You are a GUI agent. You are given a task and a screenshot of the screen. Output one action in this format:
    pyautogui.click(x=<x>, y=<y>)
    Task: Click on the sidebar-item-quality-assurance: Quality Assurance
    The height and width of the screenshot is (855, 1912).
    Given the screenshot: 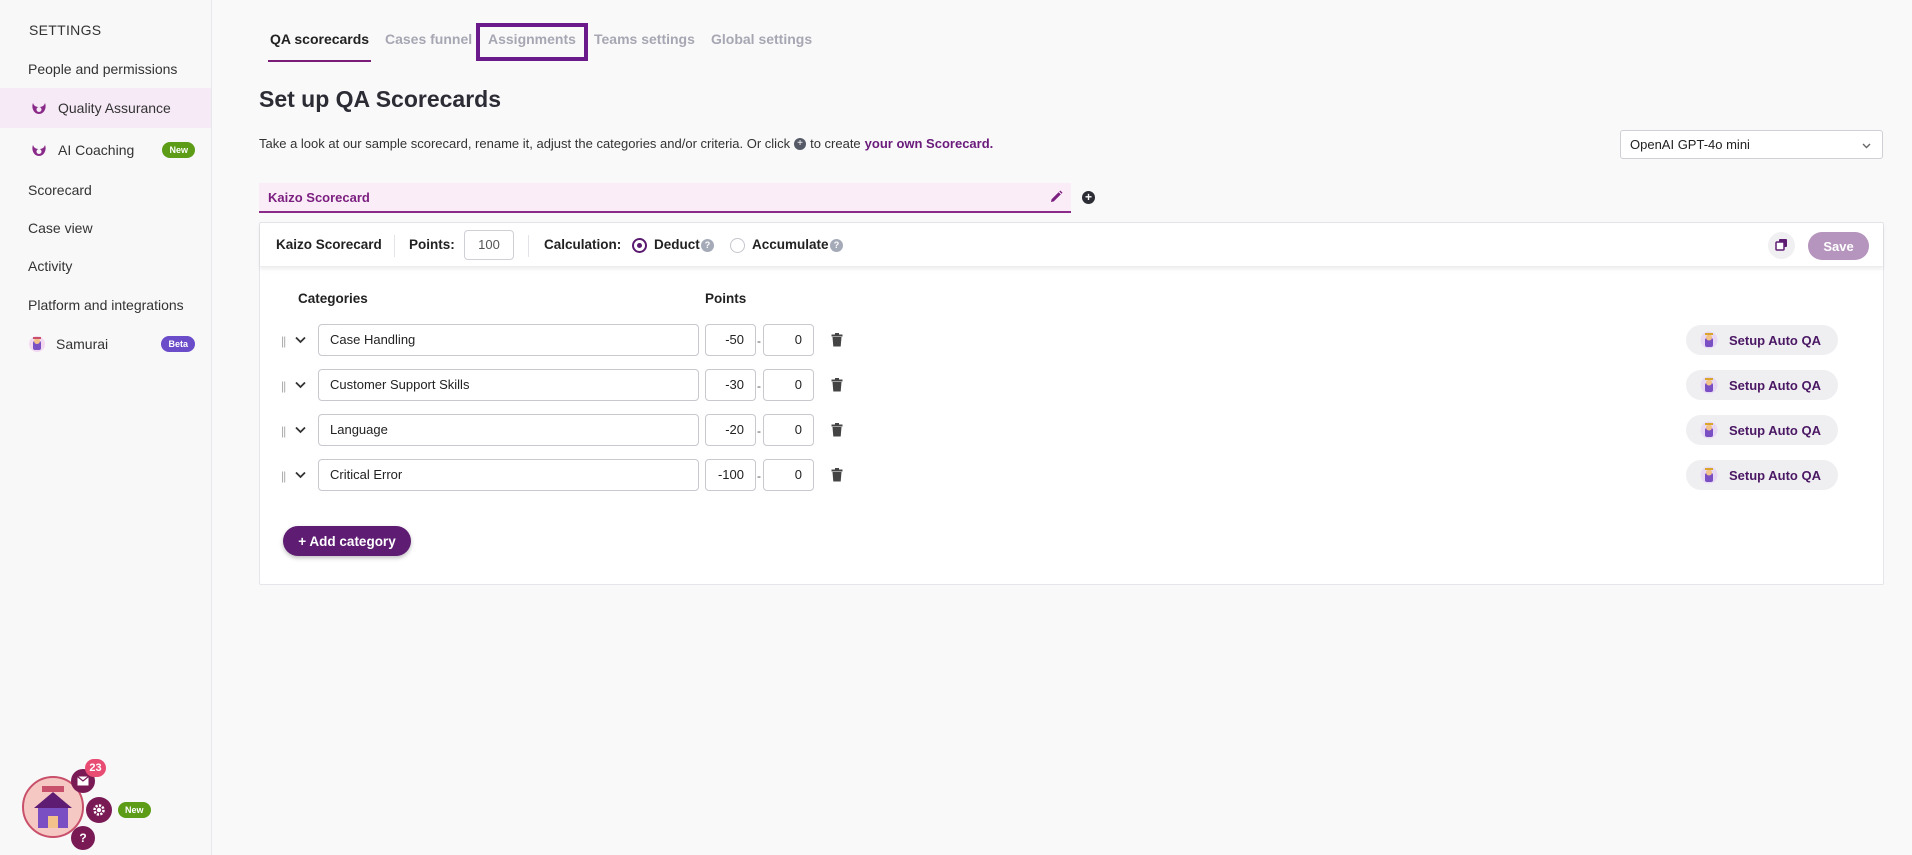 What is the action you would take?
    pyautogui.click(x=105, y=108)
    